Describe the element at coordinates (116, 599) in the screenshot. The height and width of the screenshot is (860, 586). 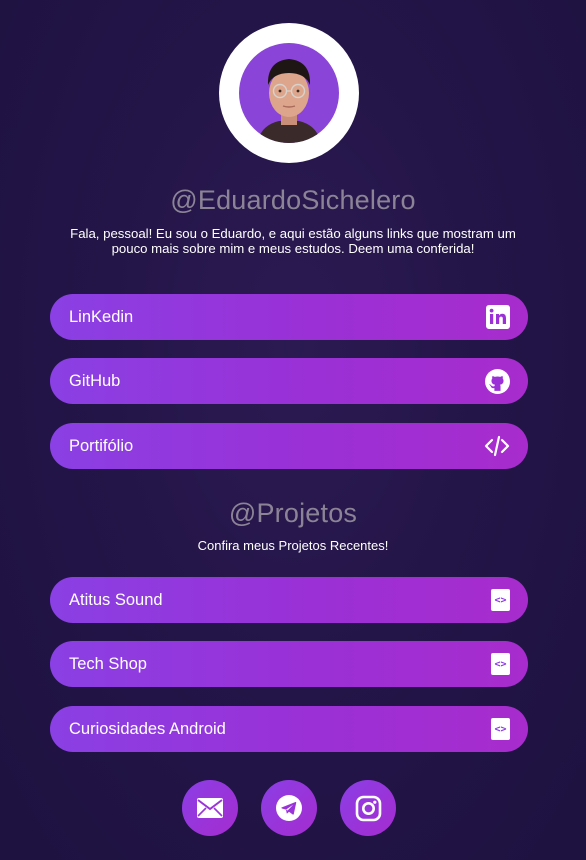
I see `link-label: Atitus Sound` at that location.